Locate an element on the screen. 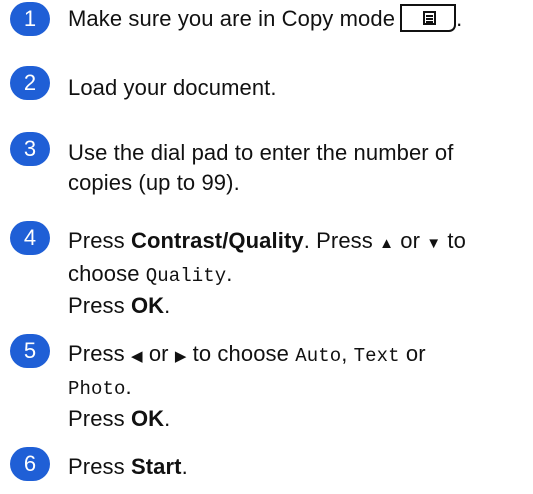 The width and height of the screenshot is (533, 494). copy-mode-icon is located at coordinates (428, 18).